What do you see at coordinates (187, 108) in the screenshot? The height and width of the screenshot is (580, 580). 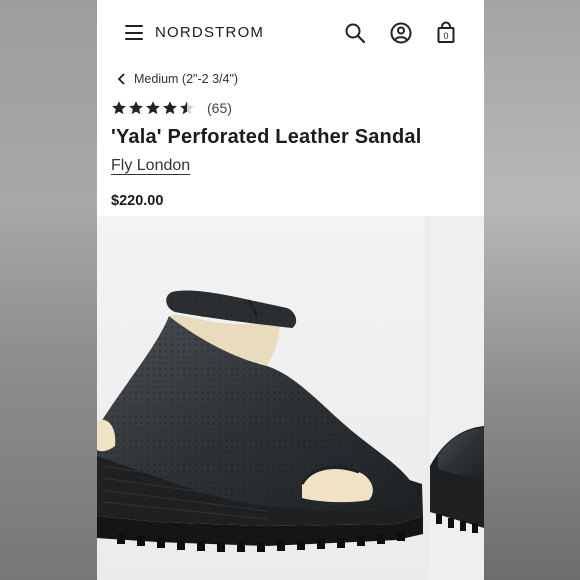 I see `star-half-icon` at bounding box center [187, 108].